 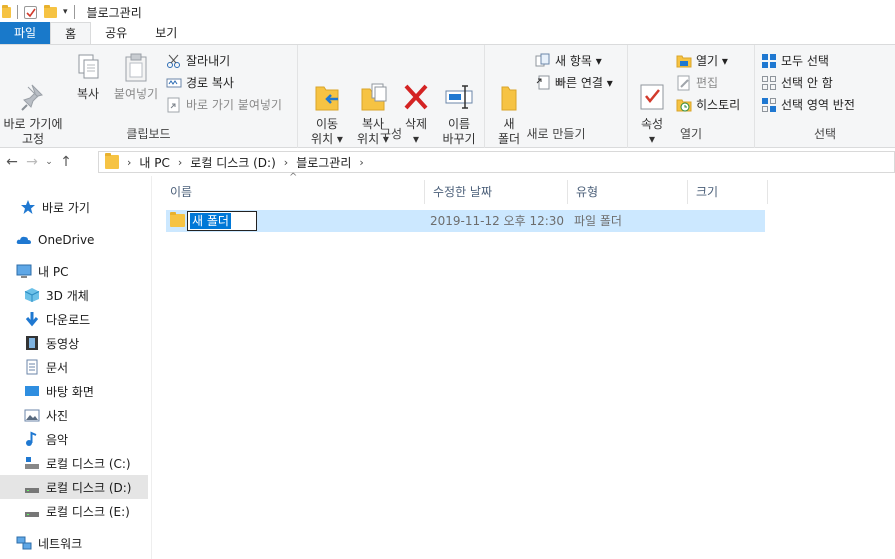 What do you see at coordinates (496, 162) in the screenshot?
I see `address-bar: › 내 PC › 로컬 디스크 (D:) › 블로그관리 ›` at bounding box center [496, 162].